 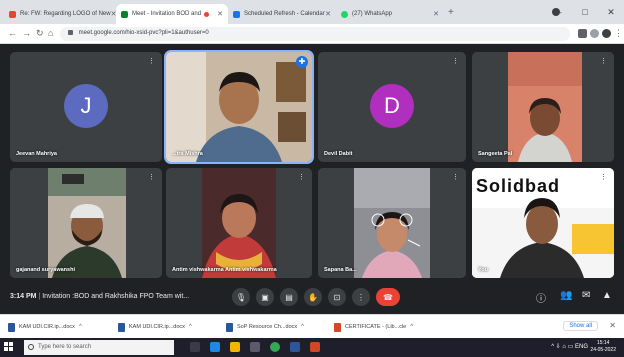 I want to click on maximize-icon: □, so click(x=585, y=12).